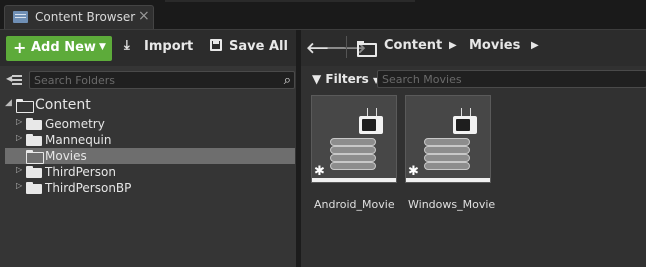 Image resolution: width=646 pixels, height=267 pixels. Describe the element at coordinates (20, 17) in the screenshot. I see `content-browser-icon` at that location.